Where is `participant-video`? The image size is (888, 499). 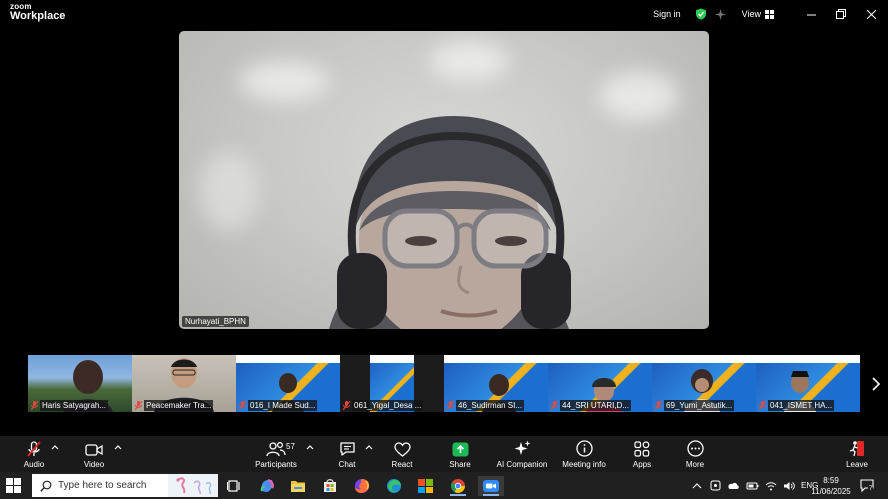 participant-video is located at coordinates (450, 222).